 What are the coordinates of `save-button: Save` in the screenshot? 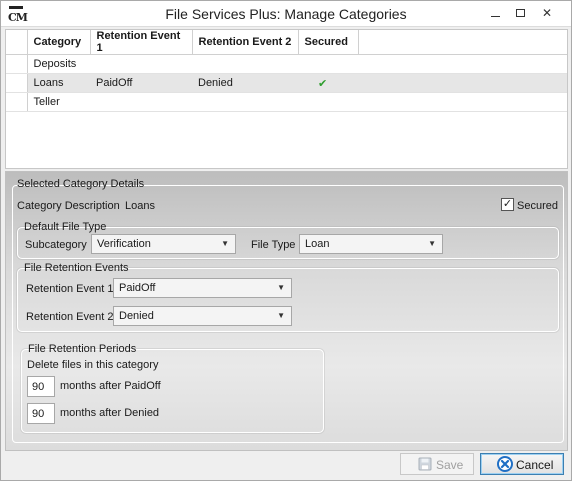 It's located at (437, 464).